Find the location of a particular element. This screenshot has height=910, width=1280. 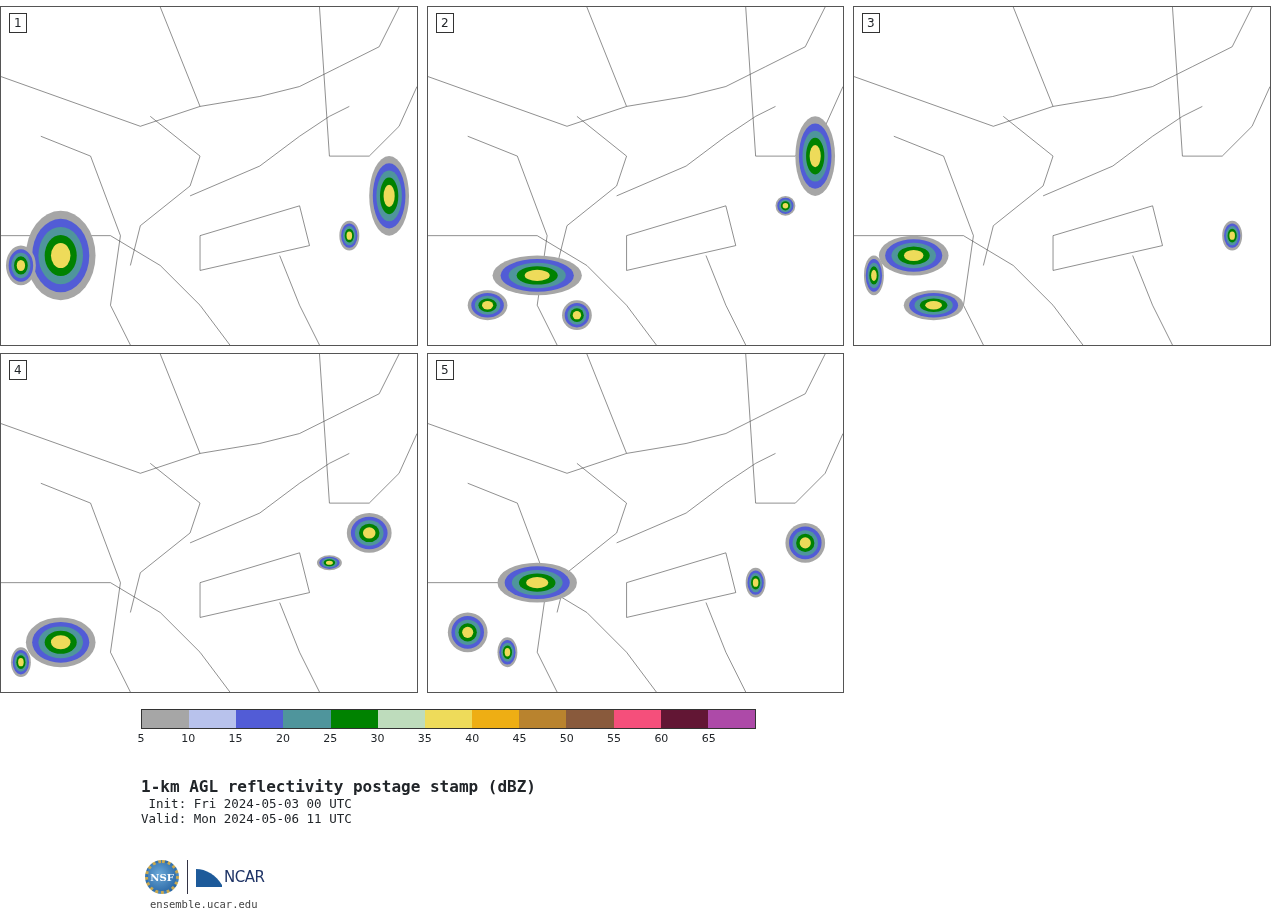

tick-label: 60 is located at coordinates (661, 738).